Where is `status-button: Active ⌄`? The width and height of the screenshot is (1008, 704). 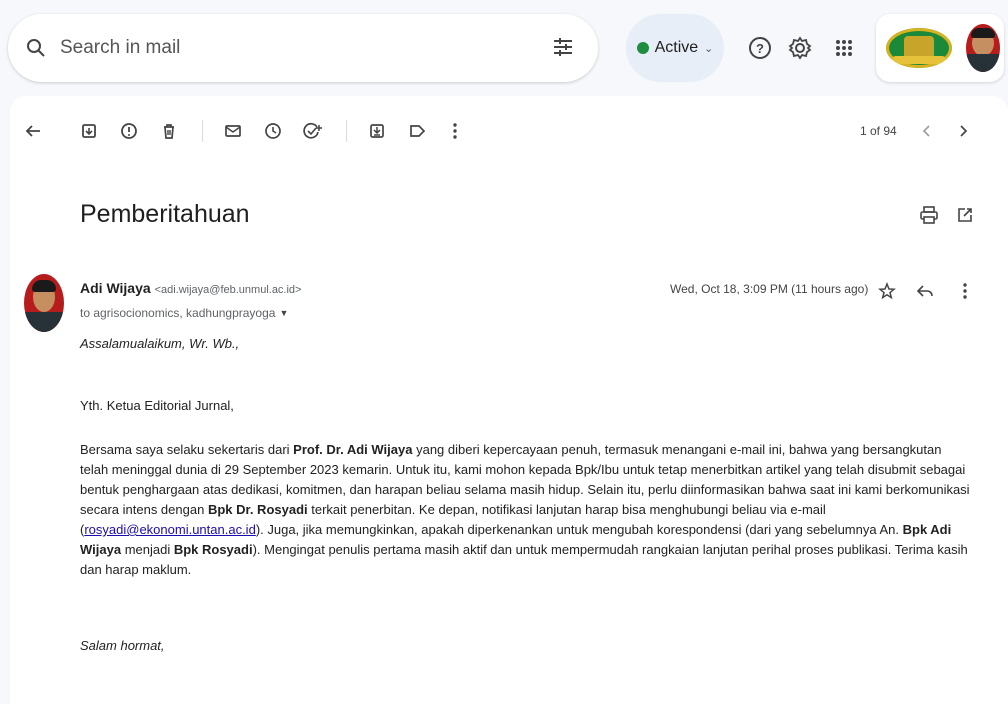
status-button: Active ⌄ is located at coordinates (675, 48).